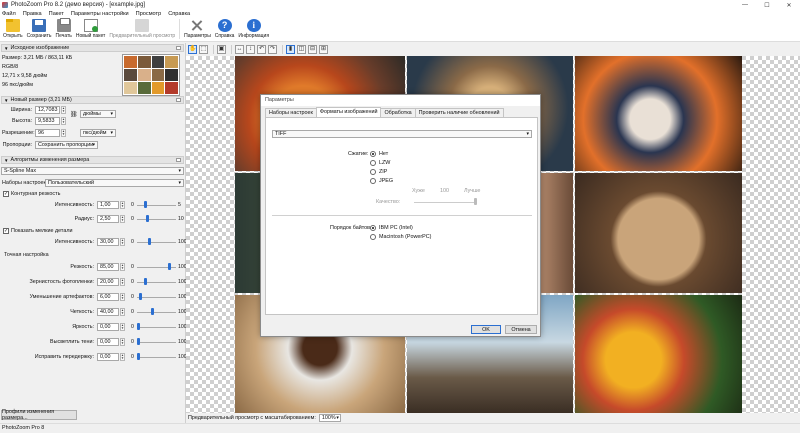 The image size is (800, 433). I want to click on width-spinner: ▲ ▼, so click(63, 110).